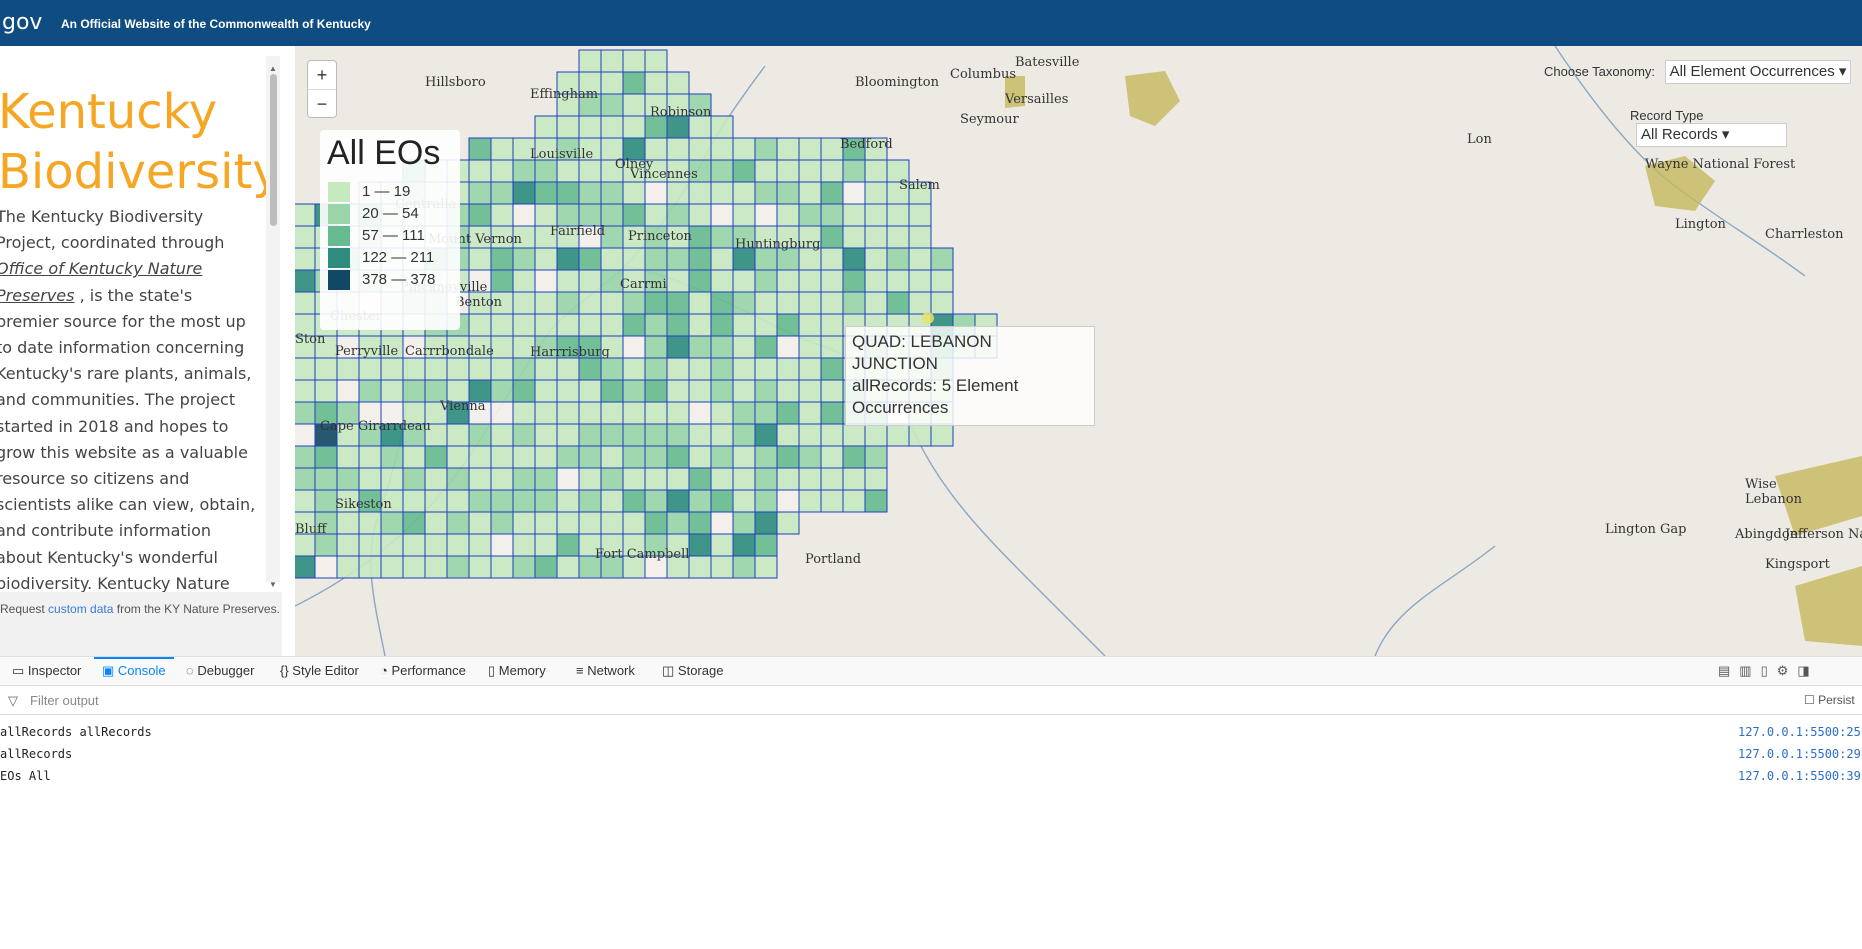 Image resolution: width=1862 pixels, height=949 pixels. I want to click on taxonomy-select: All Element Occurrences ▾, so click(1757, 72).